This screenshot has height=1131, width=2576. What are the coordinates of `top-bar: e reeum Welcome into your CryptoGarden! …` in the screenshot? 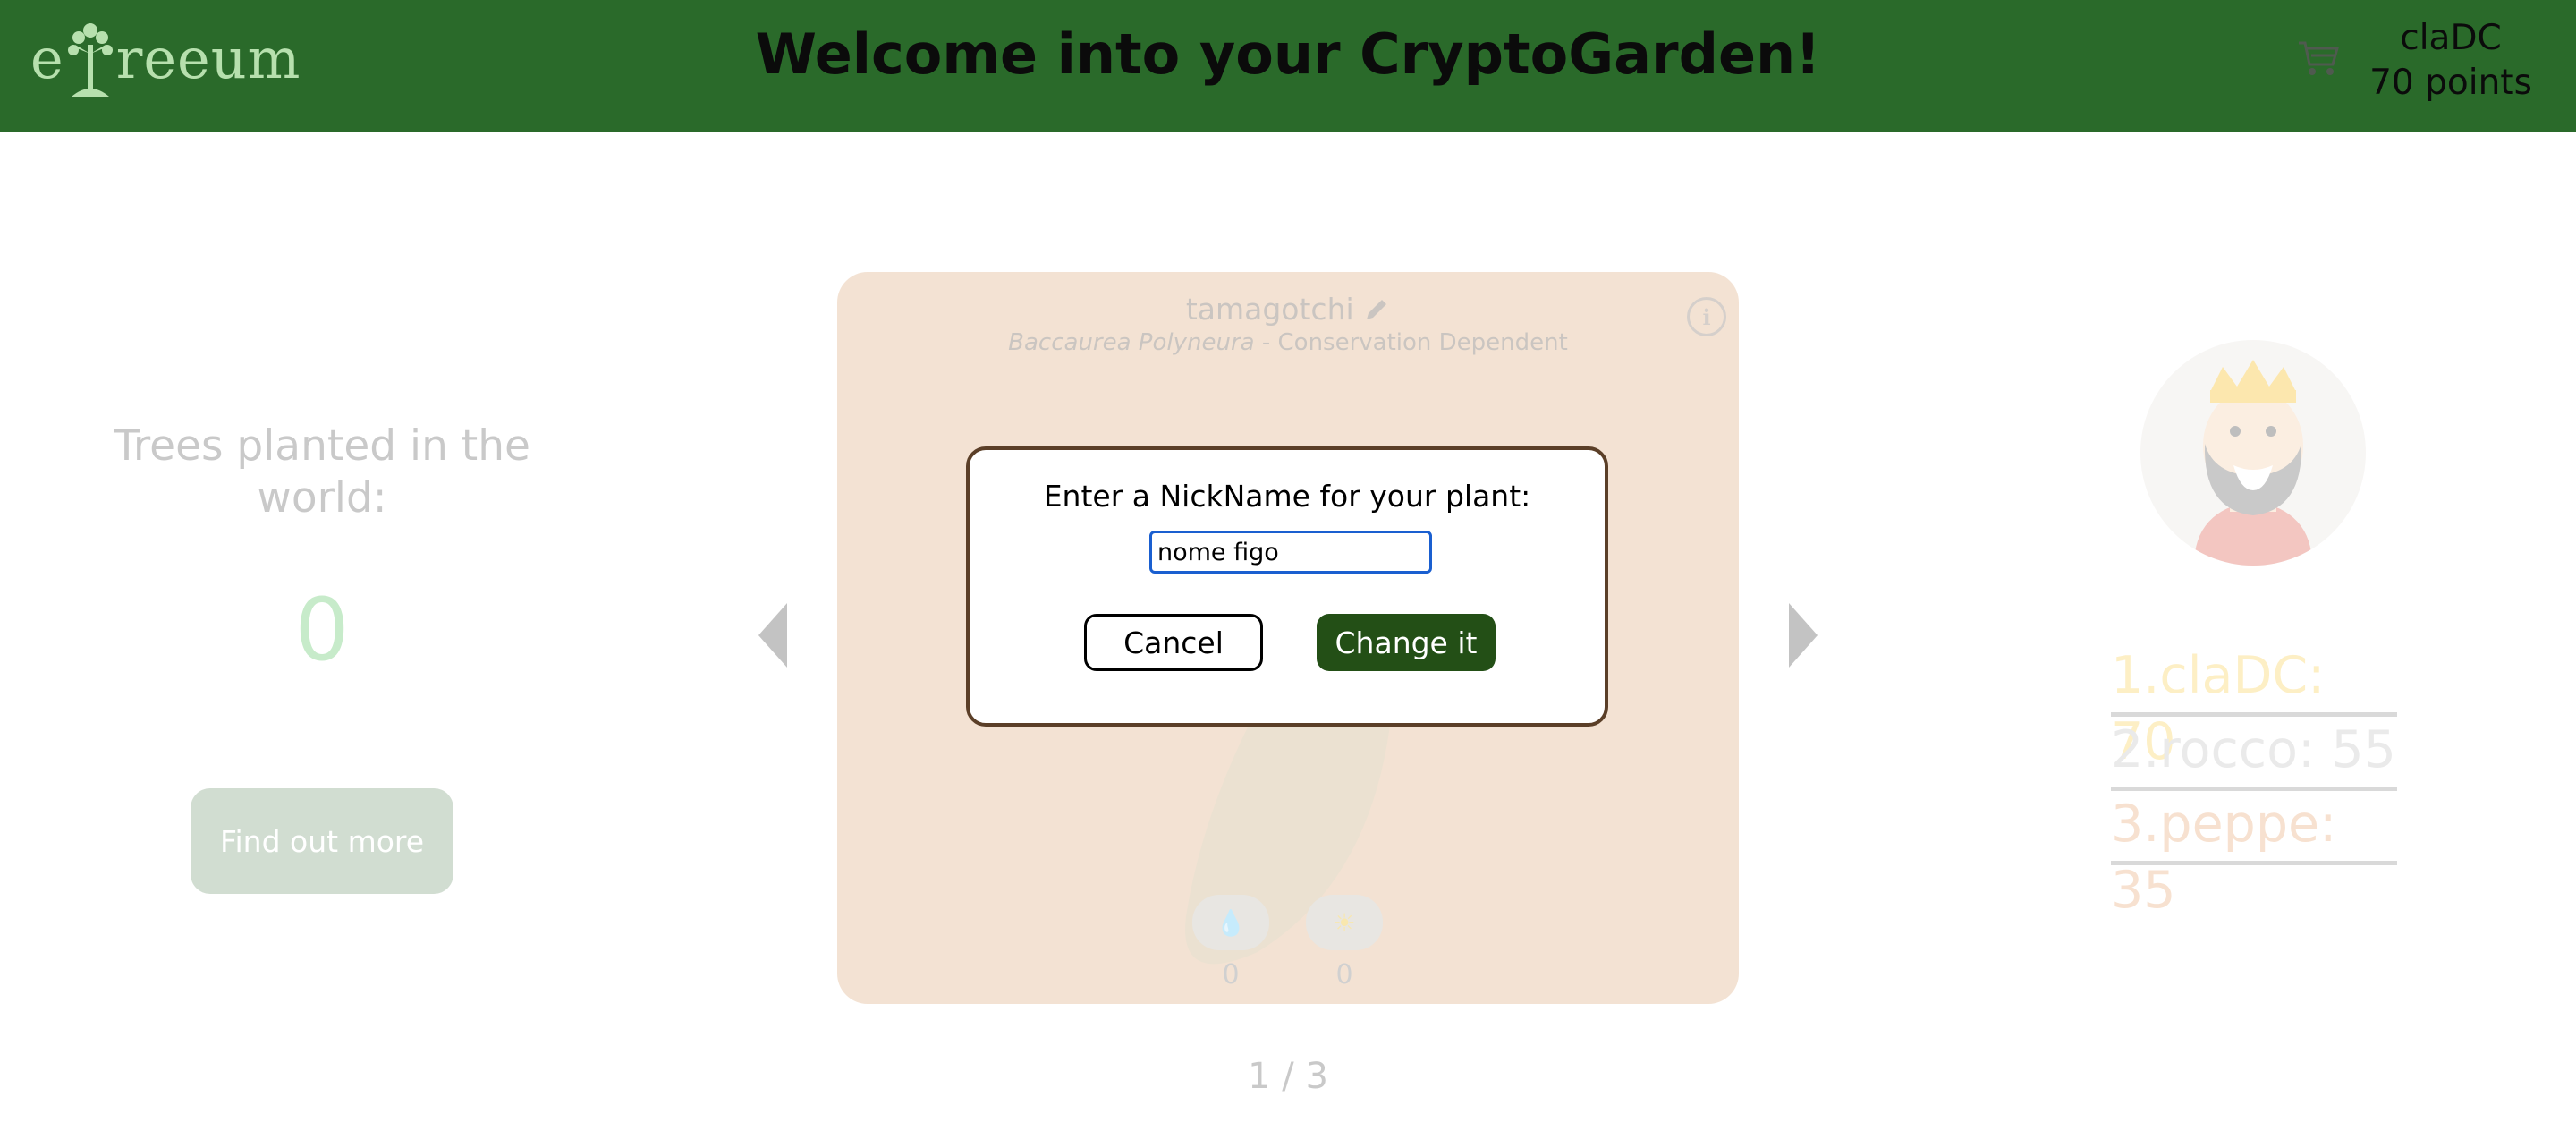 It's located at (1288, 66).